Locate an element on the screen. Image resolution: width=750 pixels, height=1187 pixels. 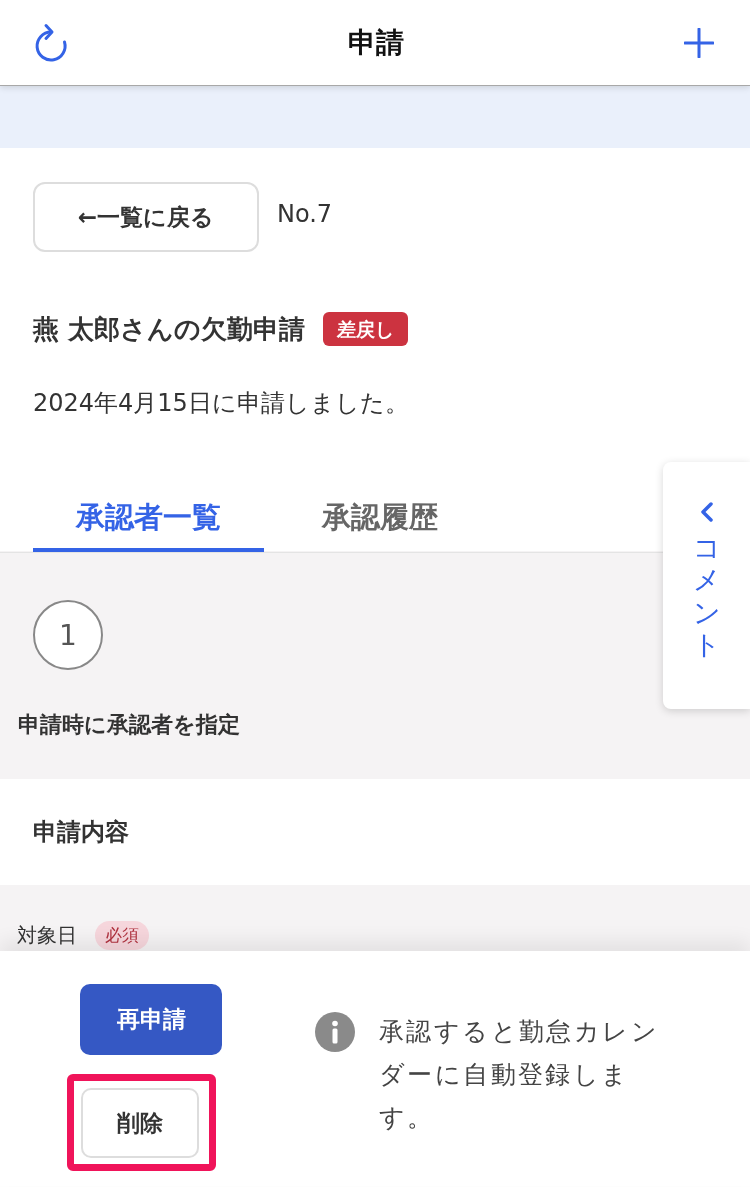
tab: 承認履歴 is located at coordinates (379, 519).